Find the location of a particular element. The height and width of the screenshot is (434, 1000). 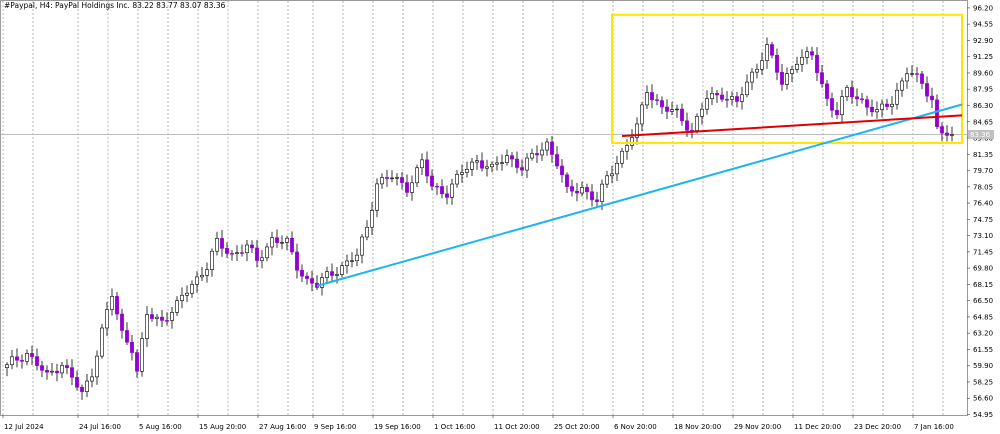

price-tick-label: 54.95 is located at coordinates (983, 415).